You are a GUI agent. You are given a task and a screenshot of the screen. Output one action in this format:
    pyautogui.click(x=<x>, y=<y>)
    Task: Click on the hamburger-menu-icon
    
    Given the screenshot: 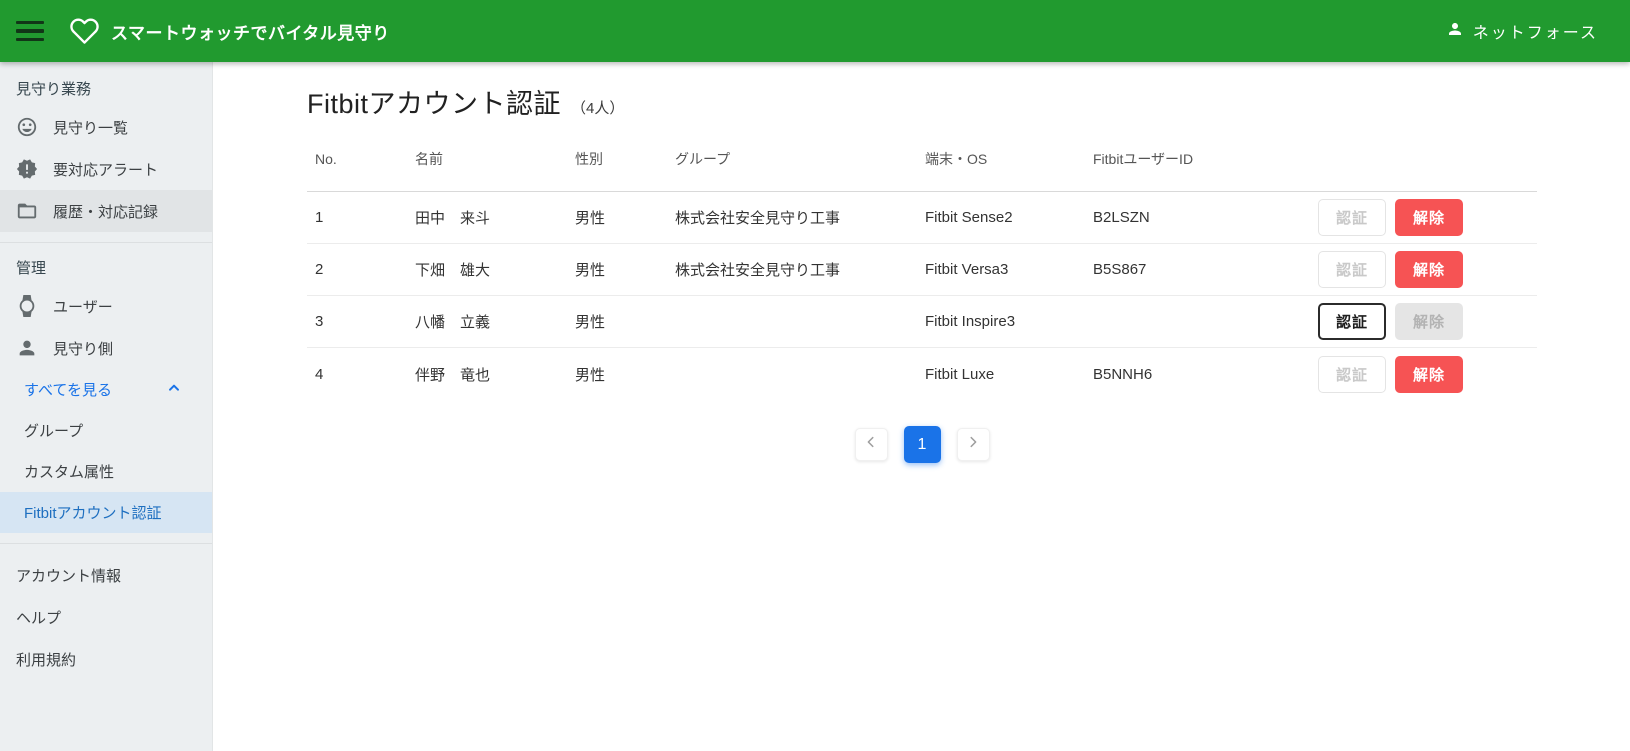 What is the action you would take?
    pyautogui.click(x=30, y=31)
    